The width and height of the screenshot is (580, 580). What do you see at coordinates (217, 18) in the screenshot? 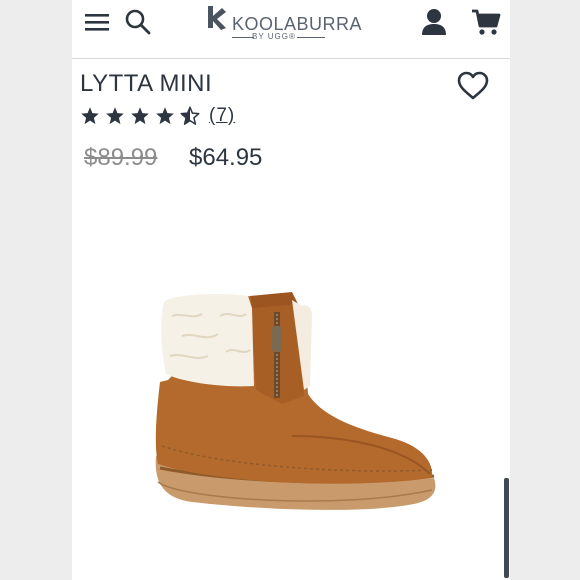
I see `koala-logo-icon` at bounding box center [217, 18].